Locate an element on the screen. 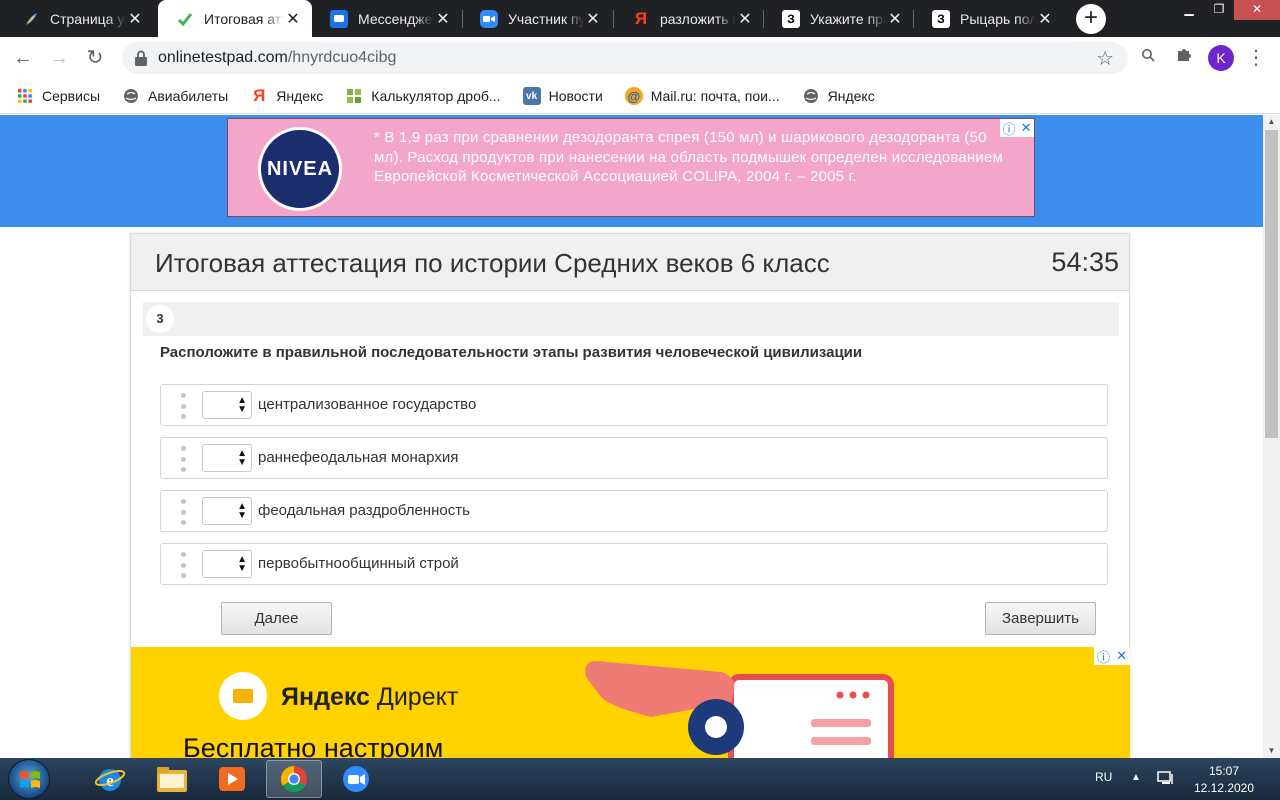 The width and height of the screenshot is (1280, 800). start-button is located at coordinates (29, 779).